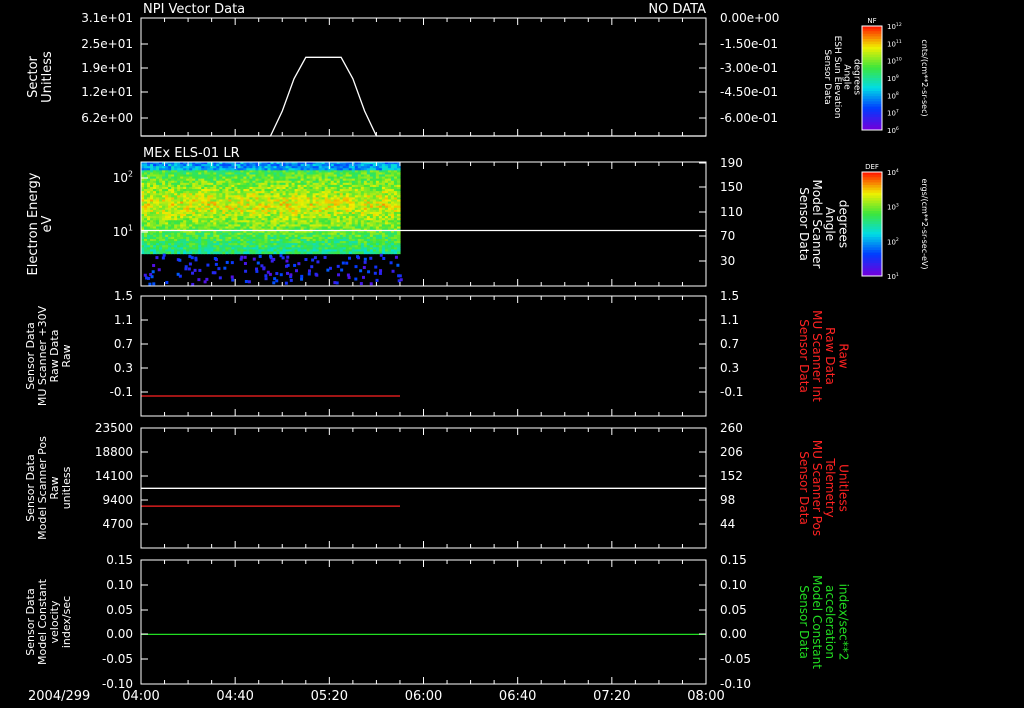 The width and height of the screenshot is (1024, 708). Describe the element at coordinates (731, 212) in the screenshot. I see `y2-tick-label: 110` at that location.